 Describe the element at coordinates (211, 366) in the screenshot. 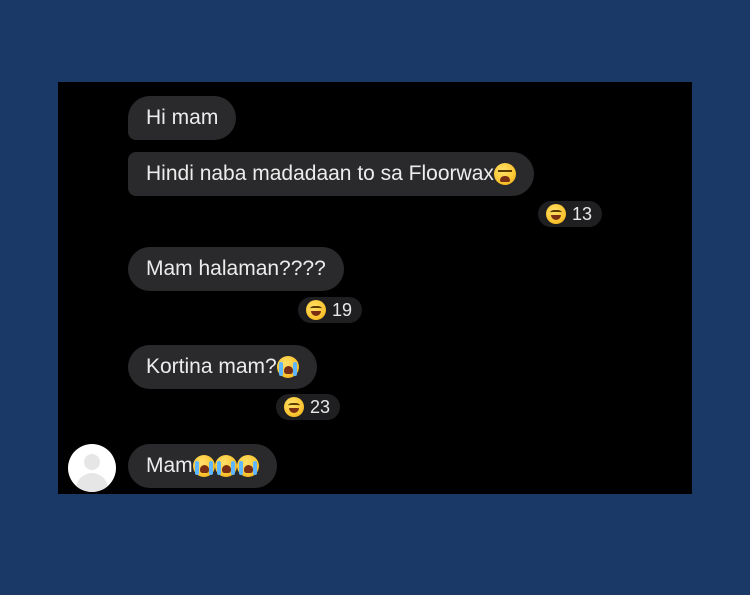

I see `message-text: Kortina mam?` at that location.